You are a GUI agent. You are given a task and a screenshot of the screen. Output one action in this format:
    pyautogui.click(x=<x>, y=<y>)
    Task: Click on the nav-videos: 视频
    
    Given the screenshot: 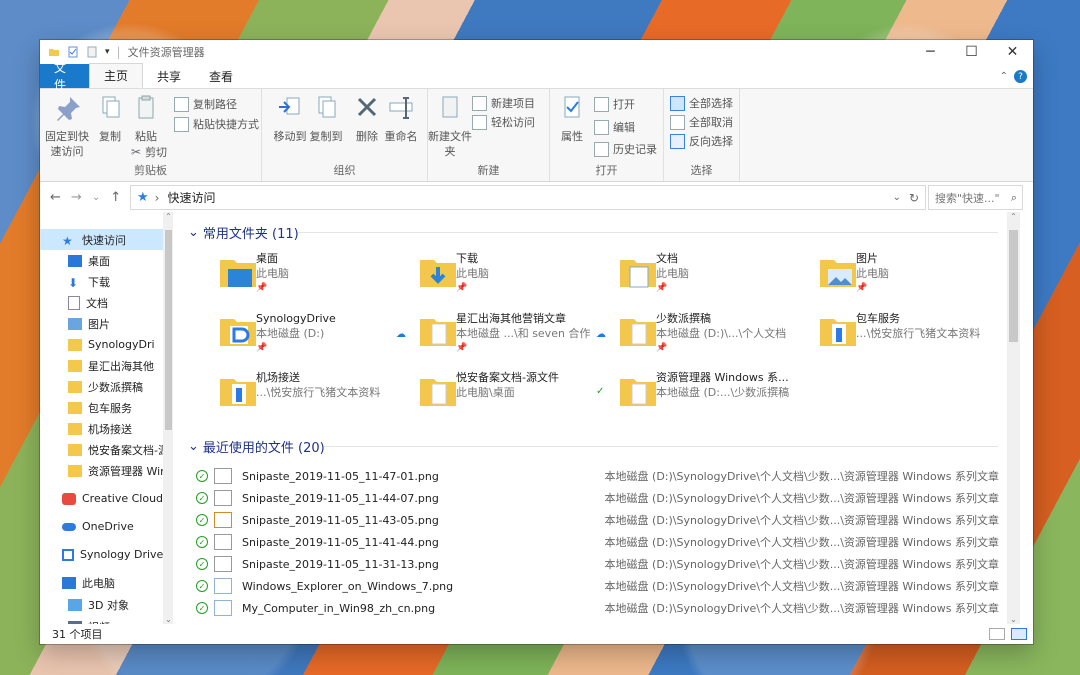 What is the action you would take?
    pyautogui.click(x=106, y=620)
    